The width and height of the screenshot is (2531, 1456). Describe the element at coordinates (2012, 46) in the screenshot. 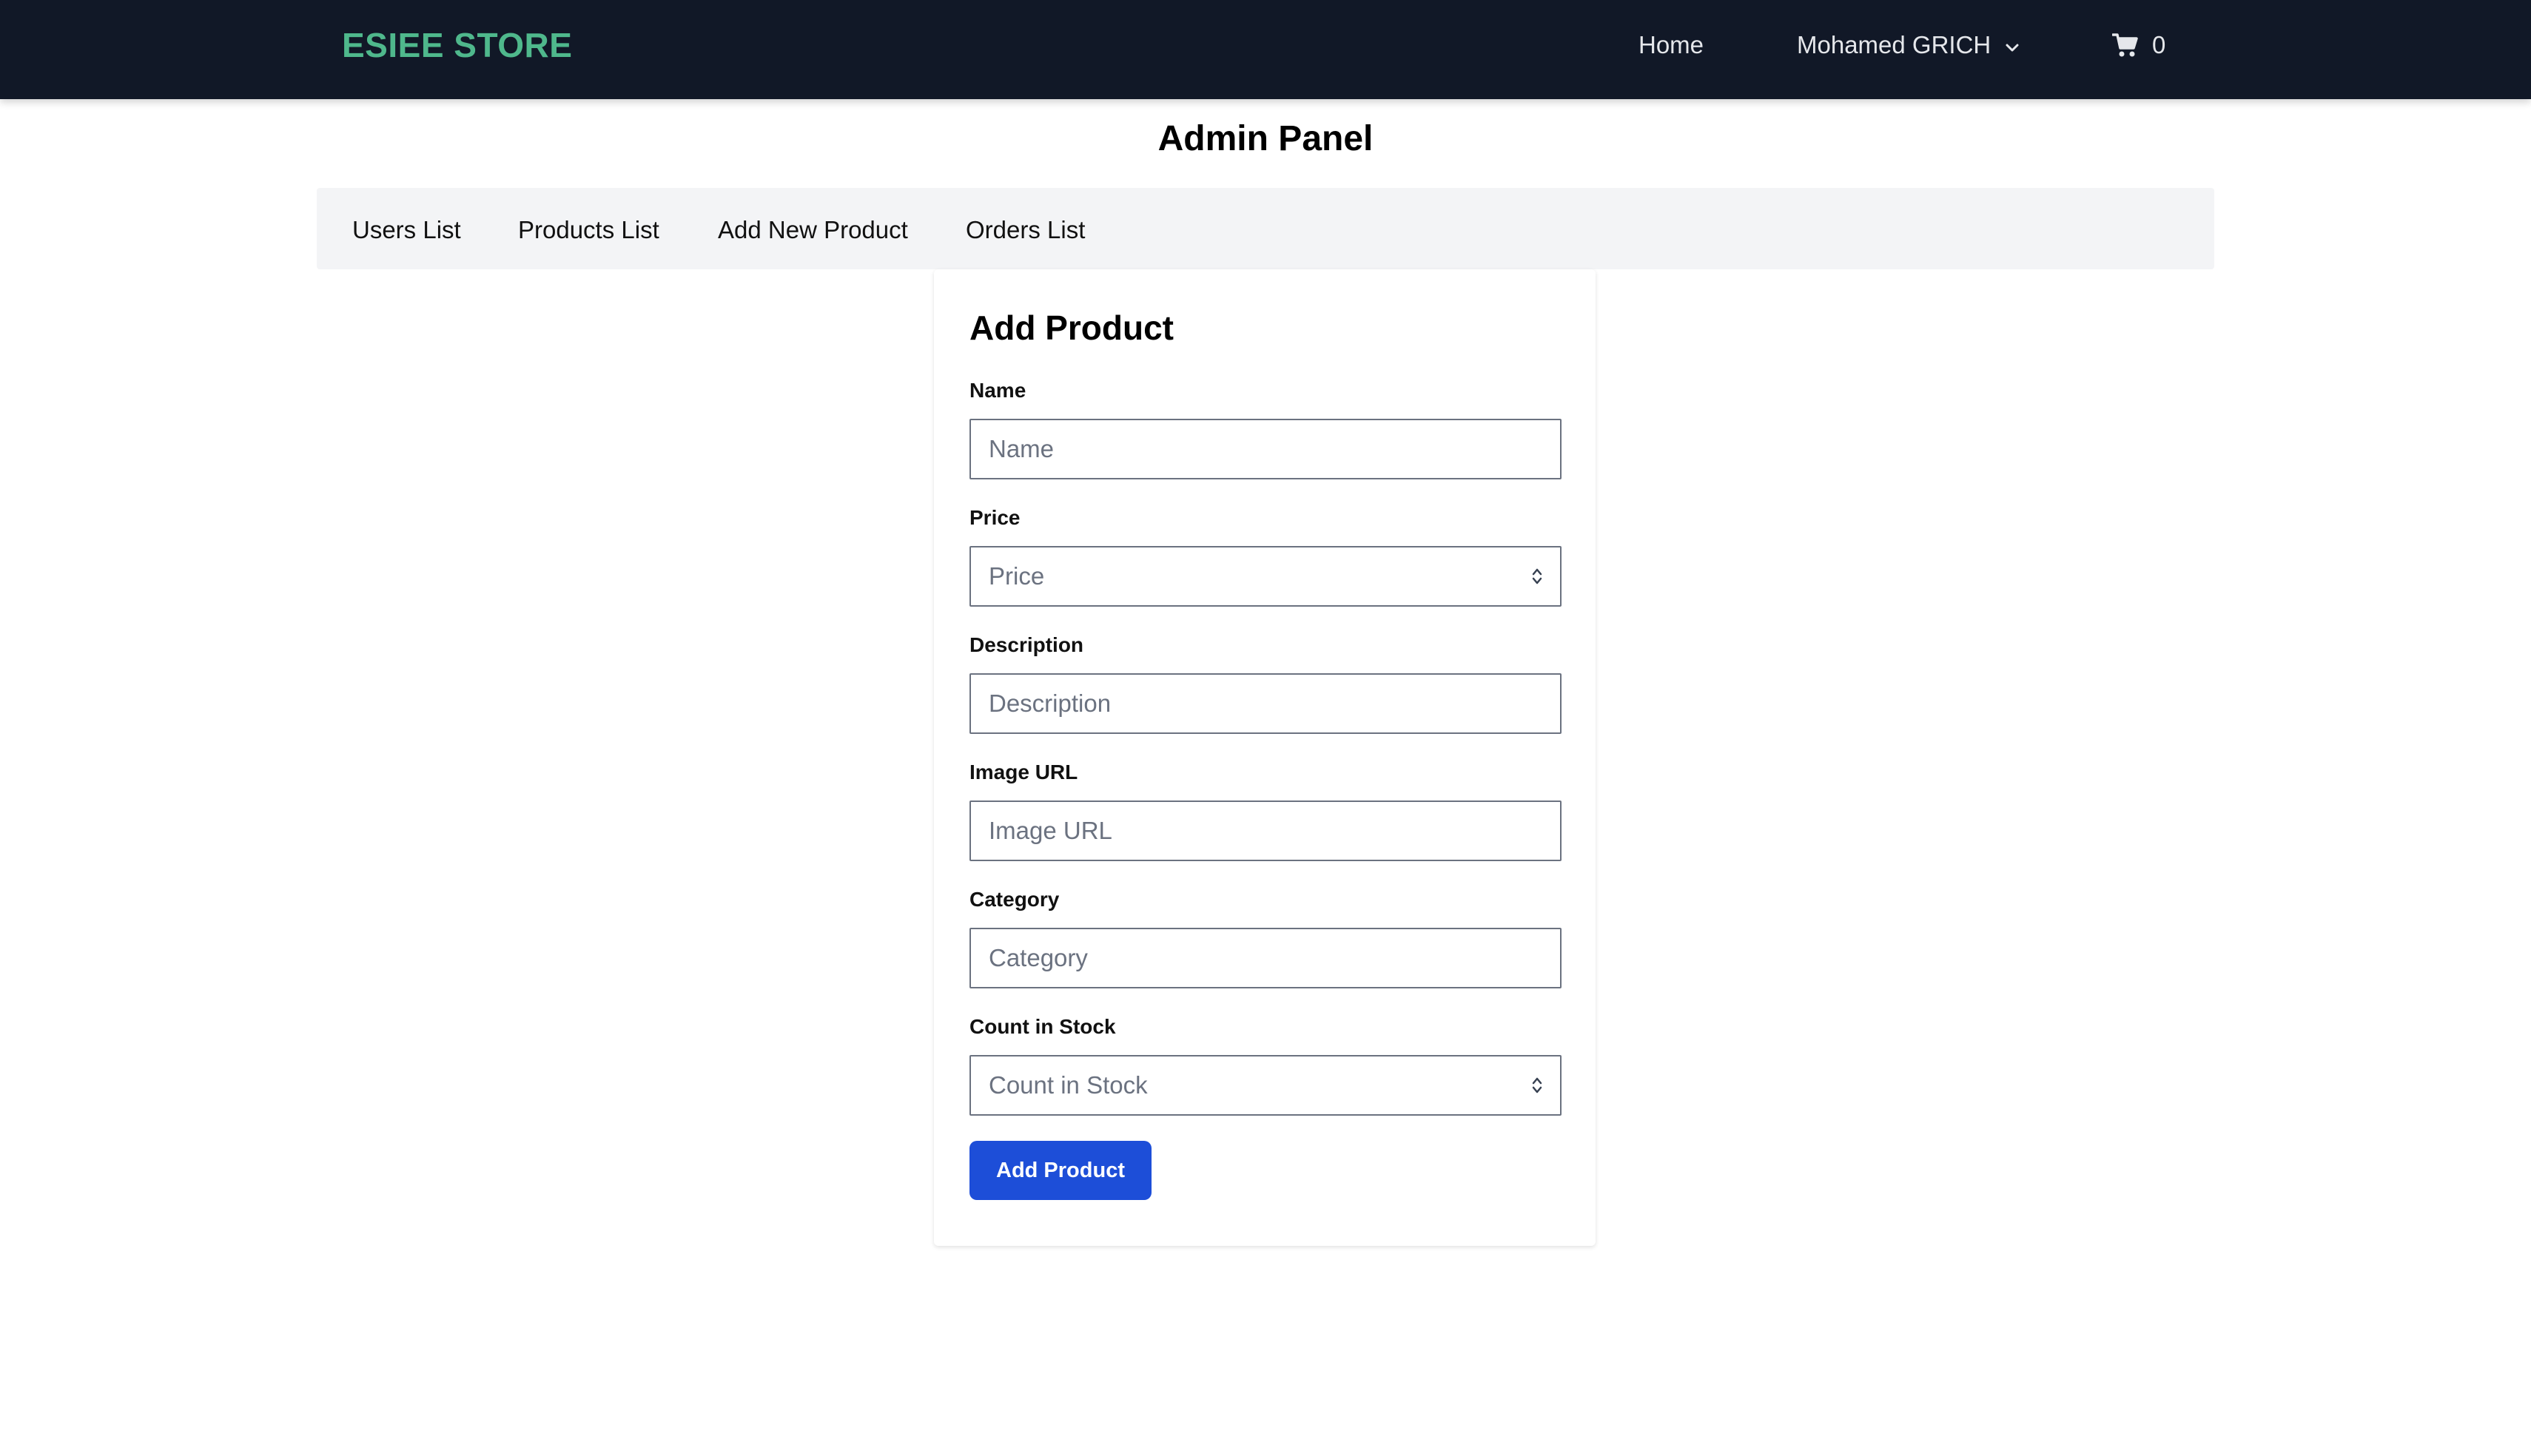

I see `chevron-down-icon` at that location.